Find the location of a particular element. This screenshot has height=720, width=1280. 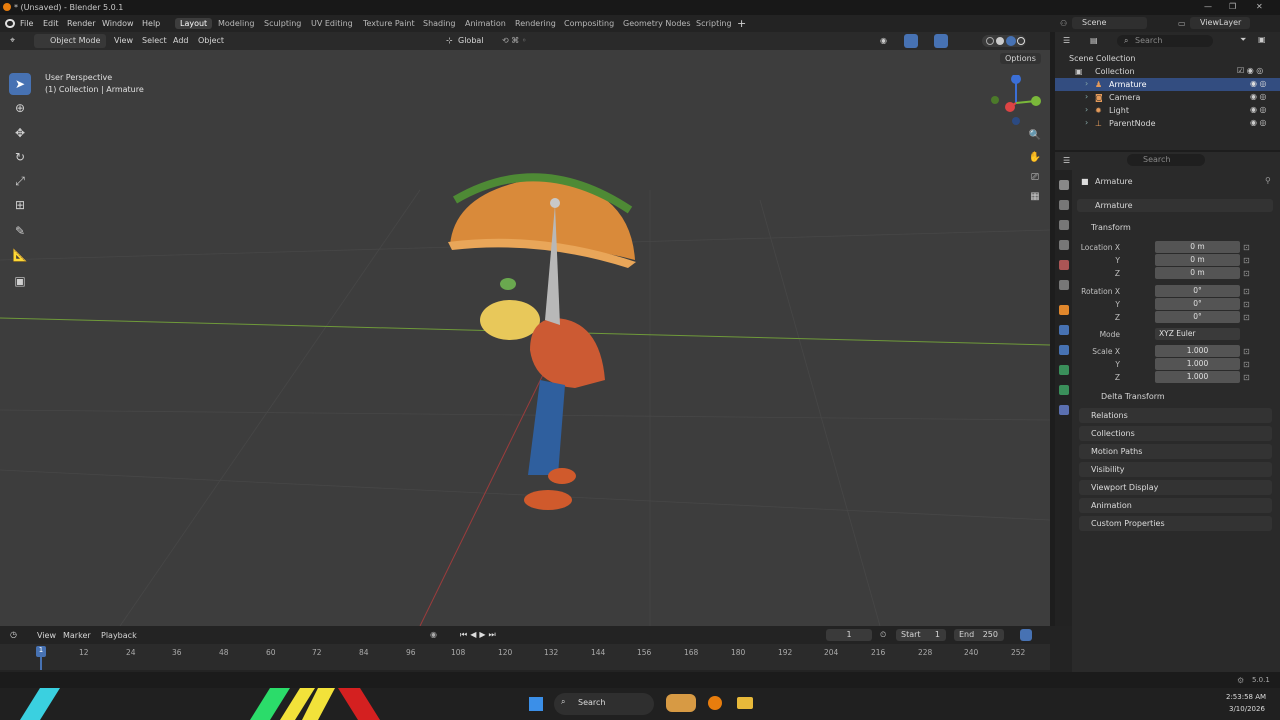

tab-animation: Animation is located at coordinates (485, 23).